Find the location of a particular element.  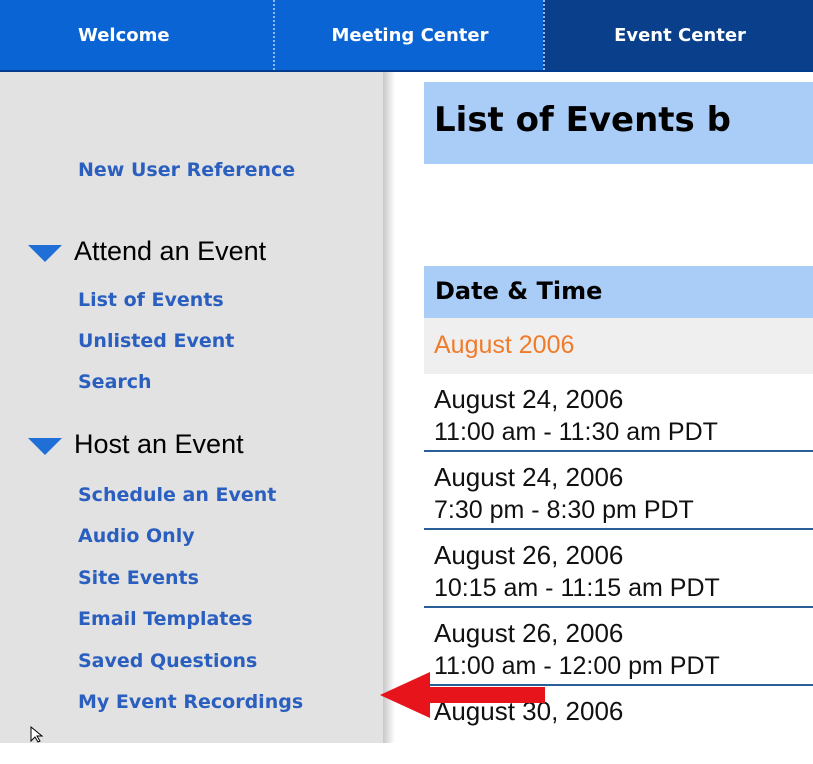

tab-event-center: Event Center is located at coordinates (678, 35).